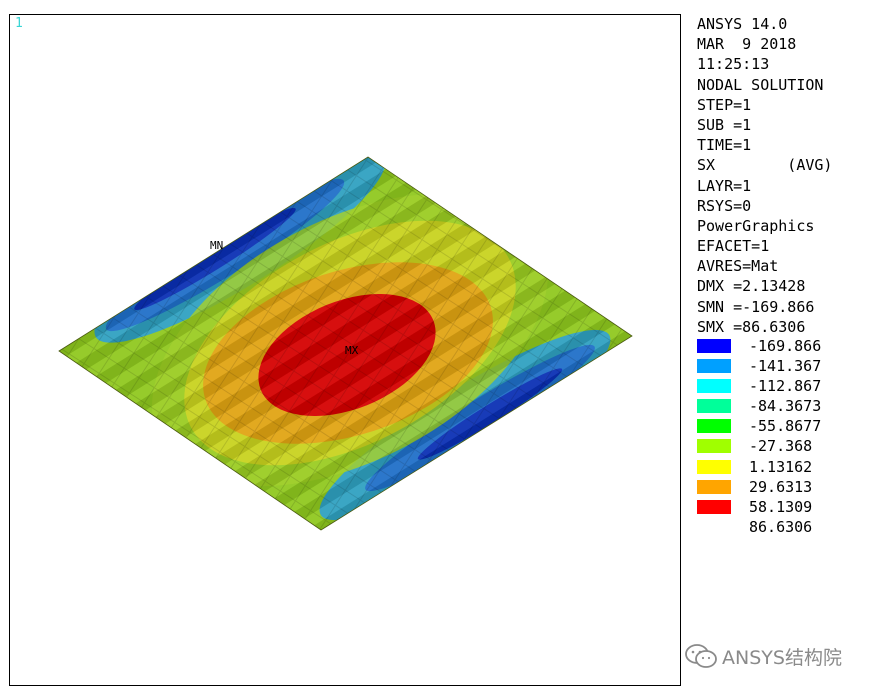  What do you see at coordinates (782, 657) in the screenshot?
I see `watermark-text: ANSYS结构院` at bounding box center [782, 657].